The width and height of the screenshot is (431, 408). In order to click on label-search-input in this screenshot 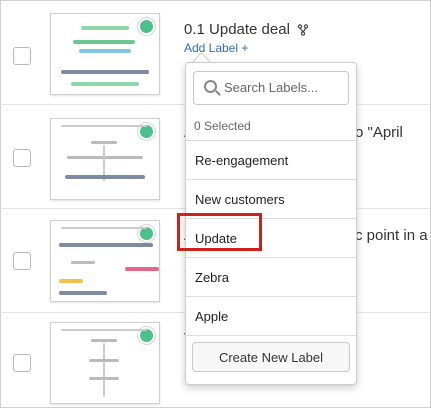, I will do `click(283, 87)`.